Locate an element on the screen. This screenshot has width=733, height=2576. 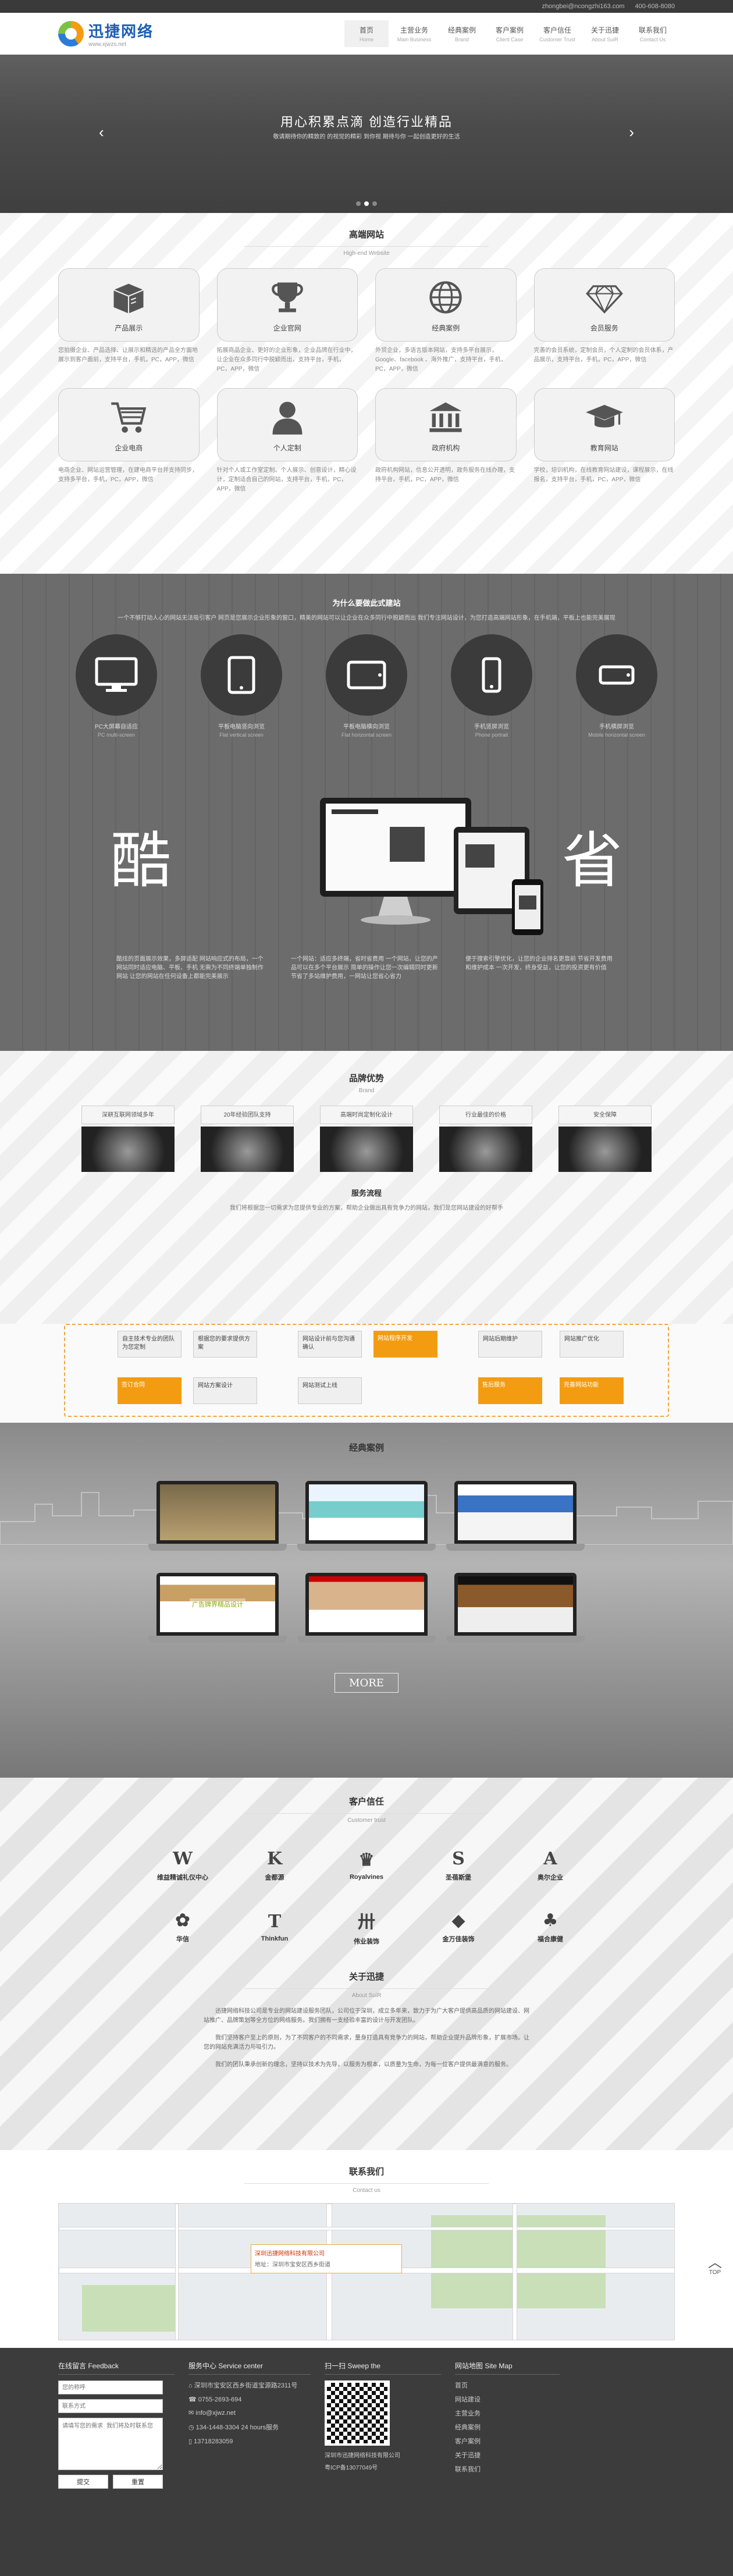
device-label-en: Flat horizontal screen is located at coordinates (366, 735).